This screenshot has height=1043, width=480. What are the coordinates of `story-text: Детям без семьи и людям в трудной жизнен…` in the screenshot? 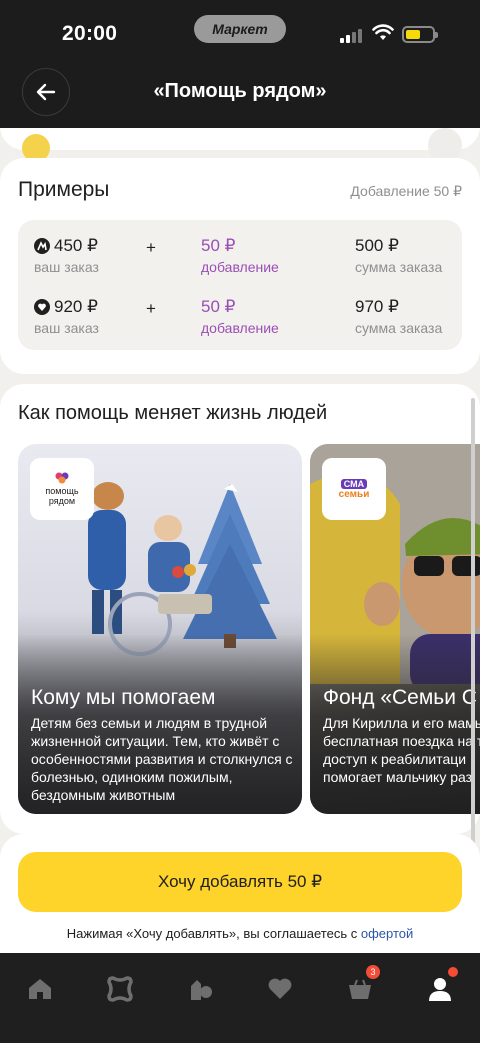 It's located at (162, 759).